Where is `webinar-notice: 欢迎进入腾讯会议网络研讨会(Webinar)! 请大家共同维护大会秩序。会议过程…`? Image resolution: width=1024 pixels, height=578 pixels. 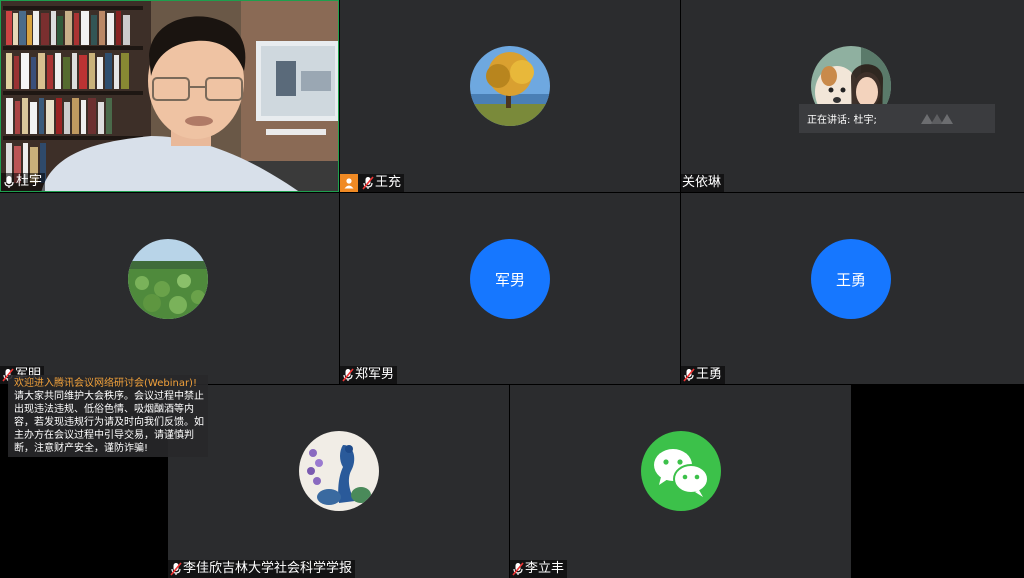 webinar-notice: 欢迎进入腾讯会议网络研讨会(Webinar)! 请大家共同维护大会秩序。会议过程… is located at coordinates (108, 416).